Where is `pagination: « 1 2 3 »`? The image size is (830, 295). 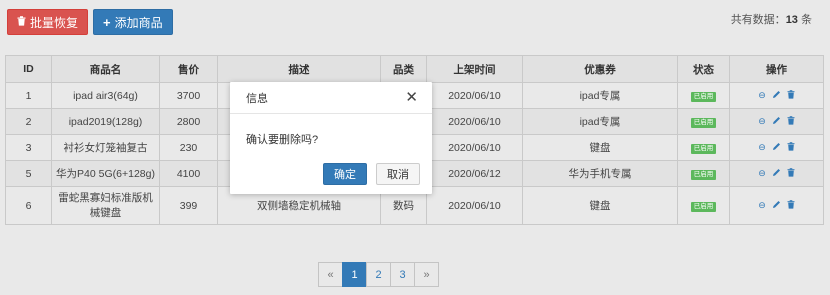 pagination: « 1 2 3 » is located at coordinates (378, 274).